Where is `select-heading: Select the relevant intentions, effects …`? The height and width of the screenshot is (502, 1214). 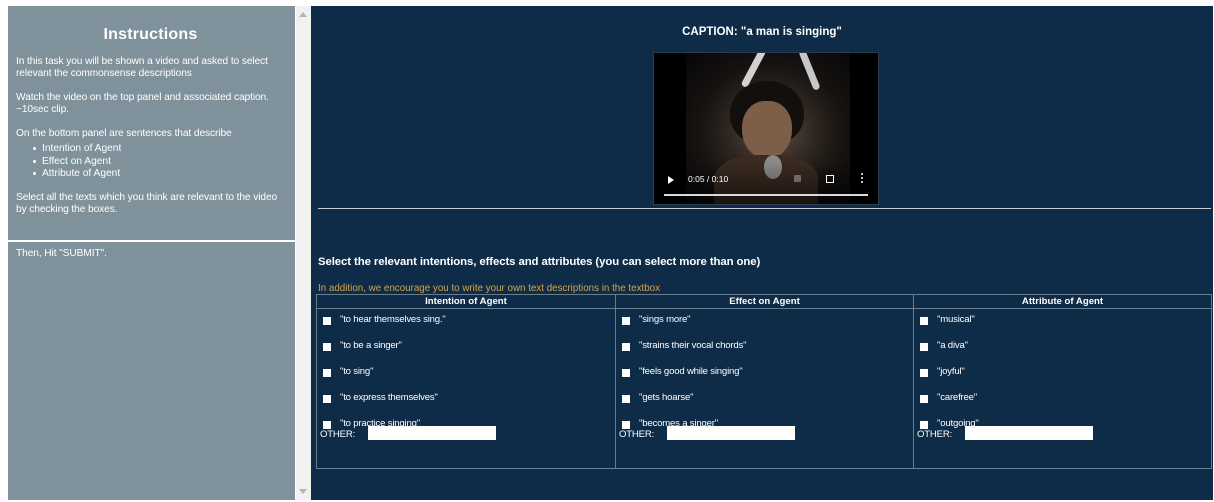
select-heading: Select the relevant intentions, effects … is located at coordinates (539, 262).